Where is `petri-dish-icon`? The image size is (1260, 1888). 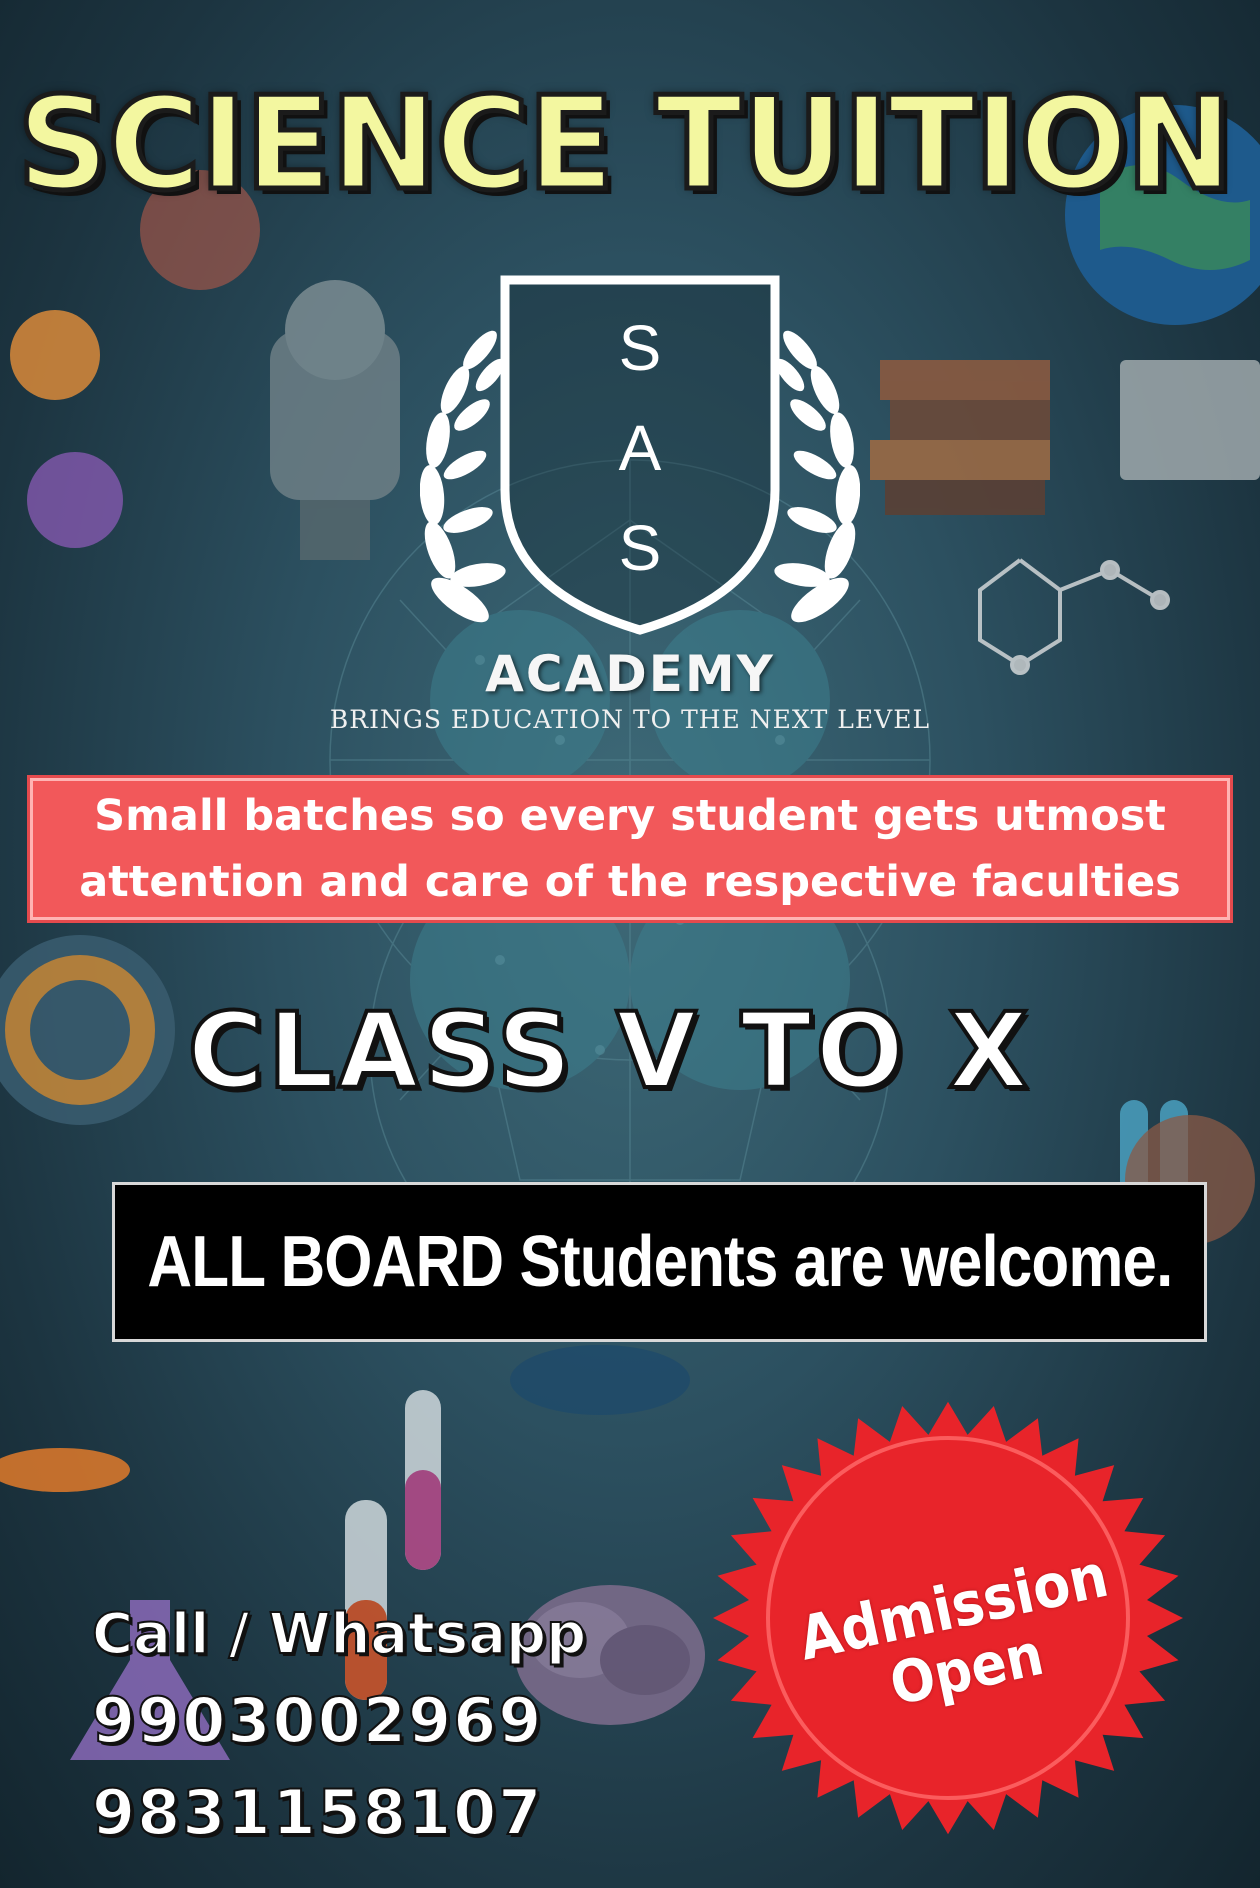
petri-dish-icon is located at coordinates (600, 1380).